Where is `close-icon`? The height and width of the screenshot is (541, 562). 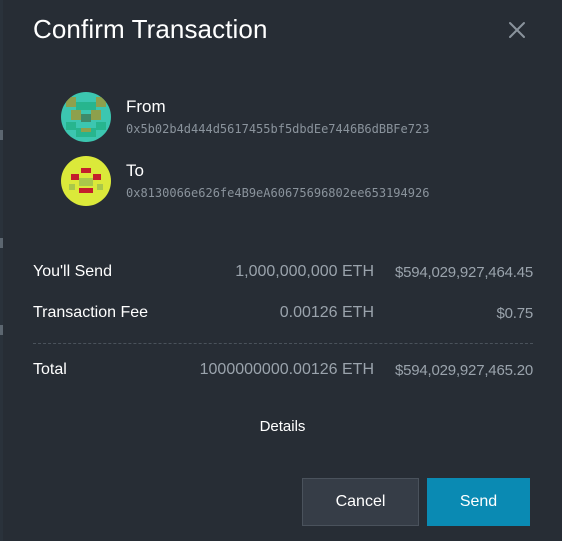 close-icon is located at coordinates (517, 30).